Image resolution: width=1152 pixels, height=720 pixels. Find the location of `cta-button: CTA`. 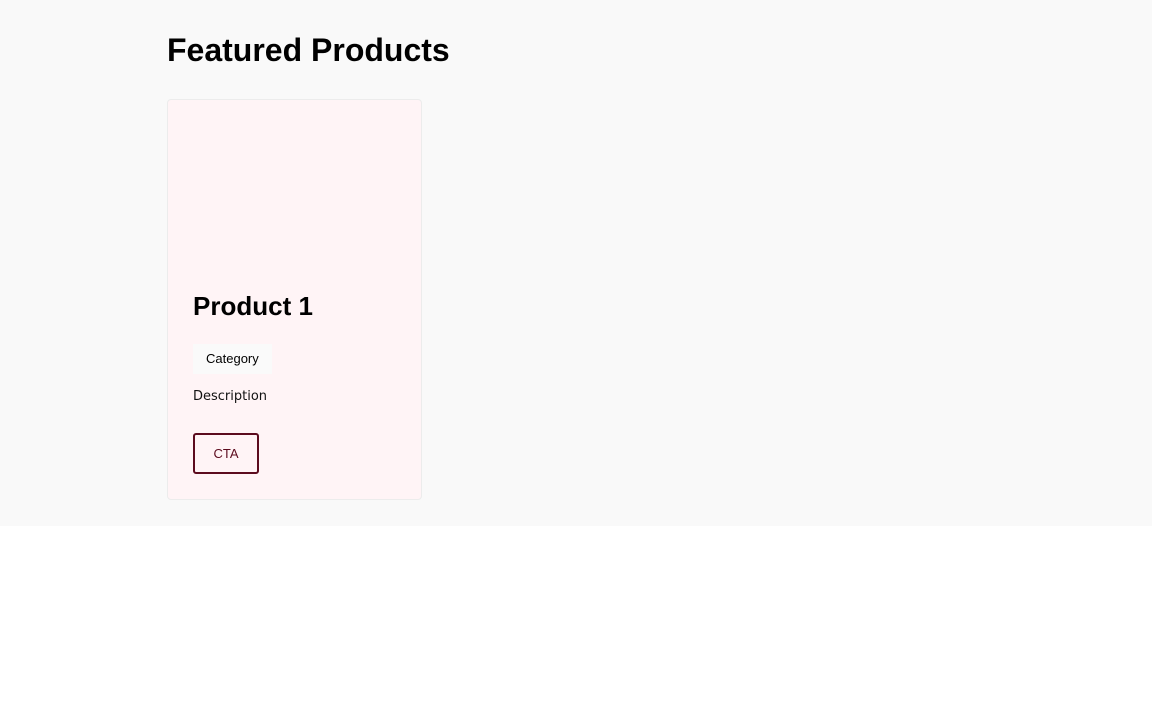

cta-button: CTA is located at coordinates (226, 453).